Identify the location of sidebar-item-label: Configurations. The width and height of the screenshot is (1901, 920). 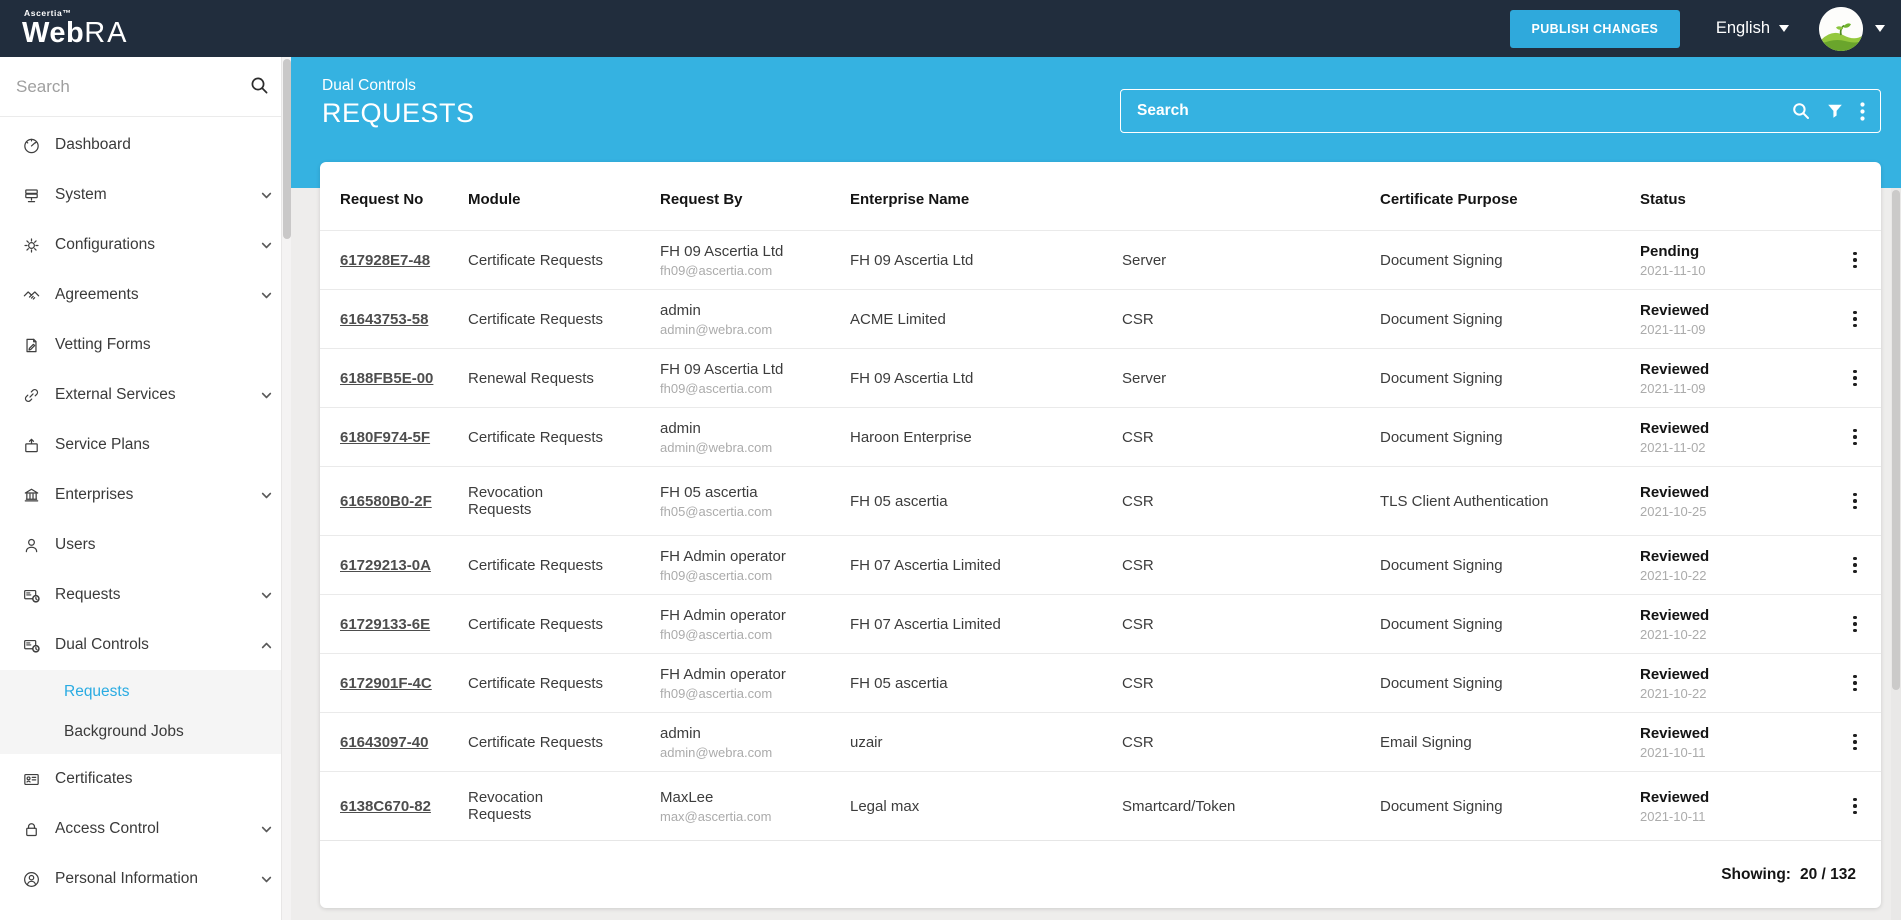
(105, 244).